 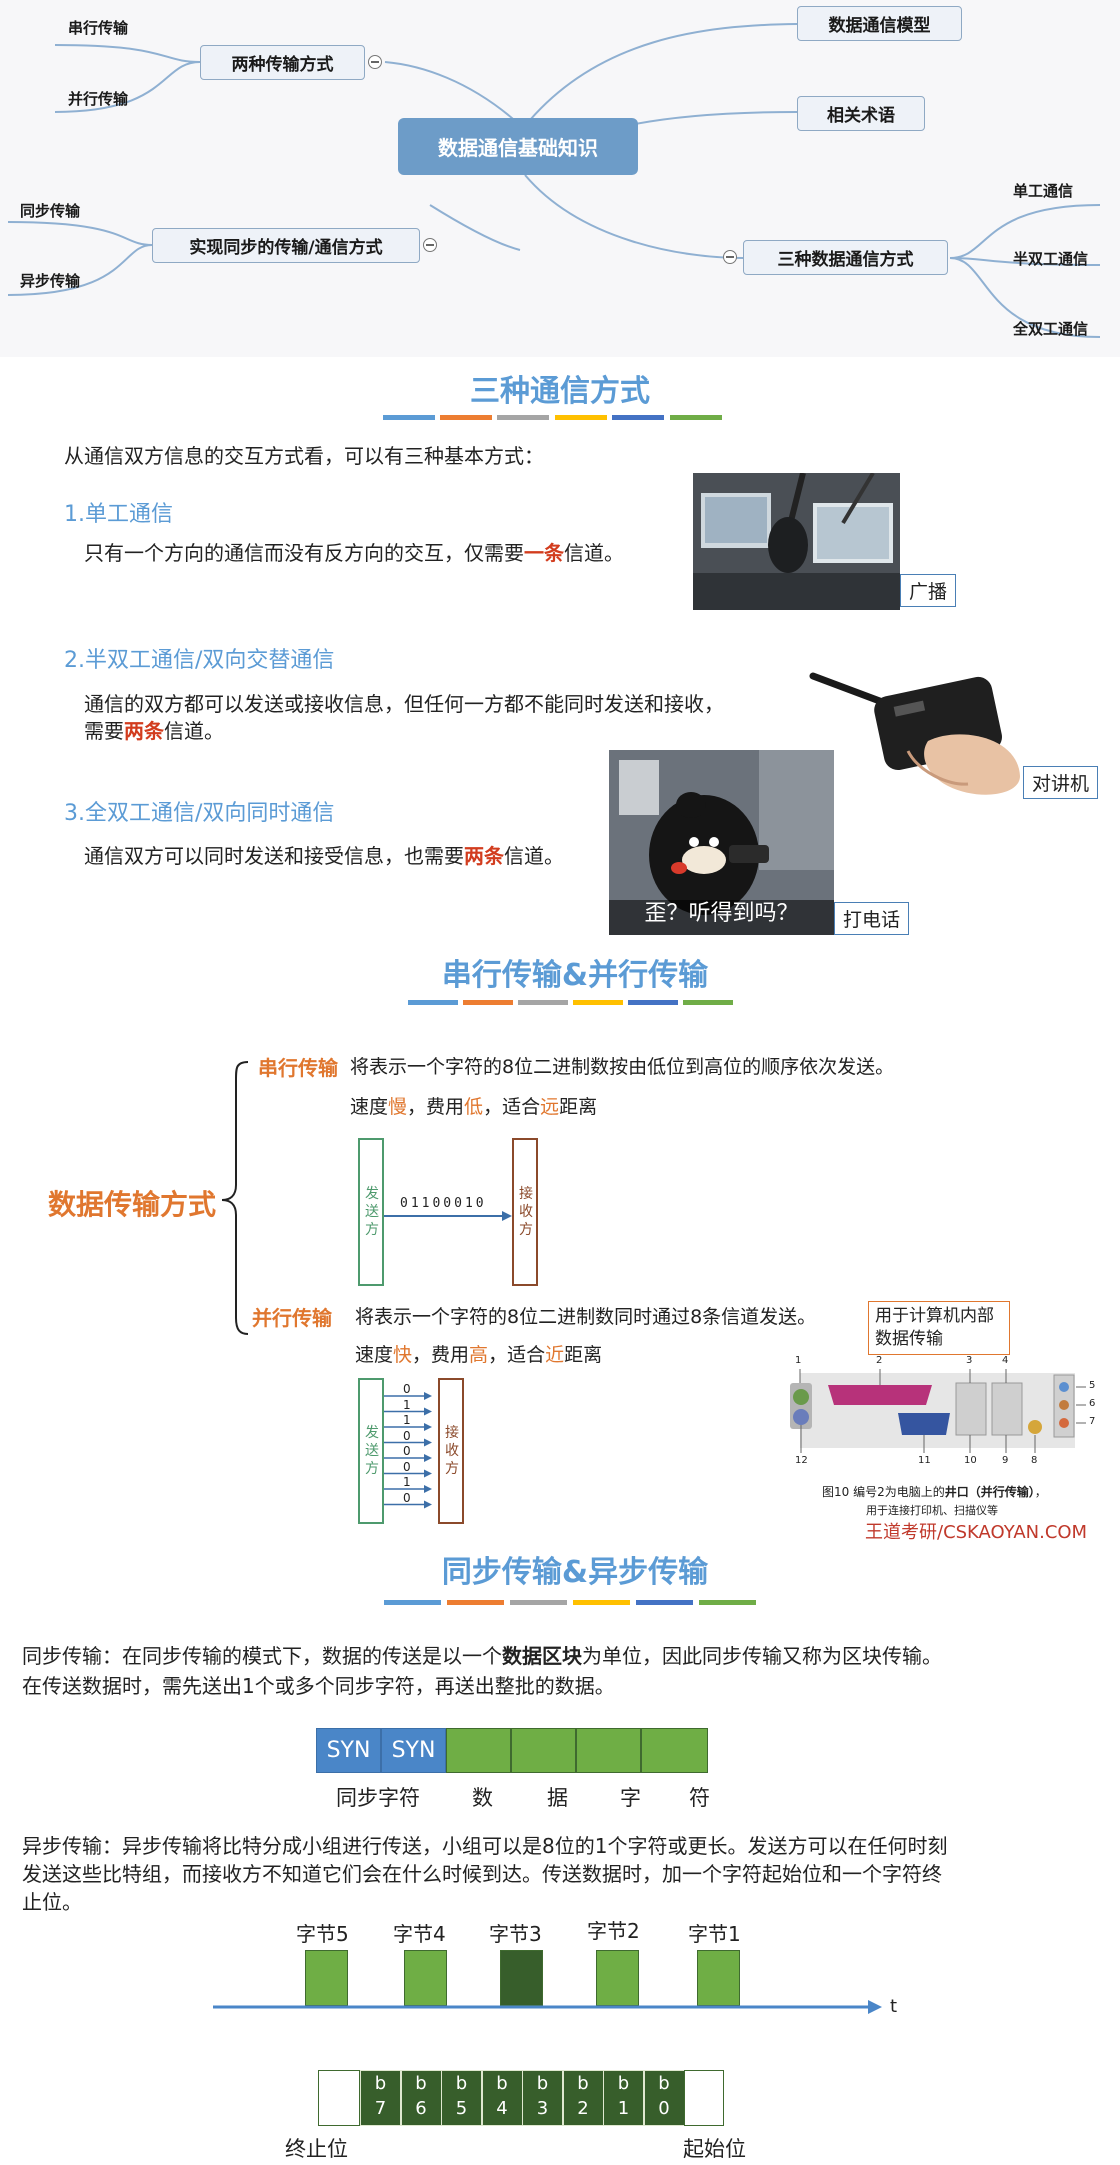 What do you see at coordinates (316, 2149) in the screenshot?
I see `stop-bit-label: 终止位` at bounding box center [316, 2149].